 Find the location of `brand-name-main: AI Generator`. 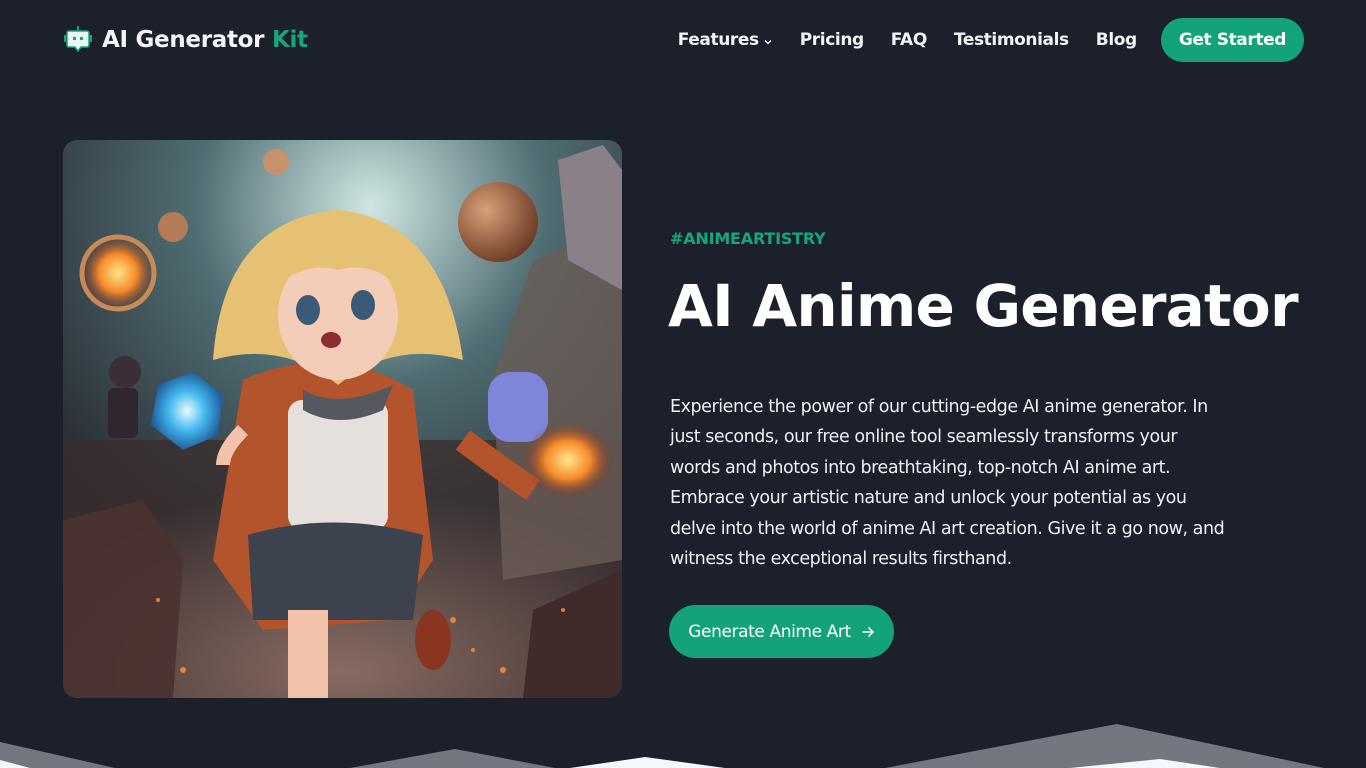

brand-name-main: AI Generator is located at coordinates (183, 40).